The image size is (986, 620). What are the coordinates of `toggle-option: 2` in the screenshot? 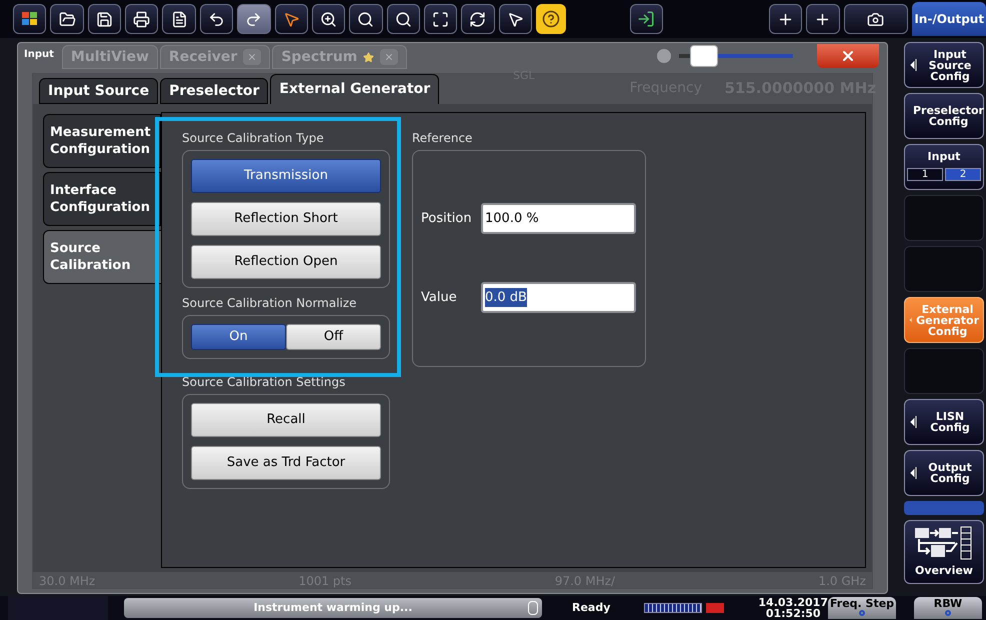 It's located at (963, 174).